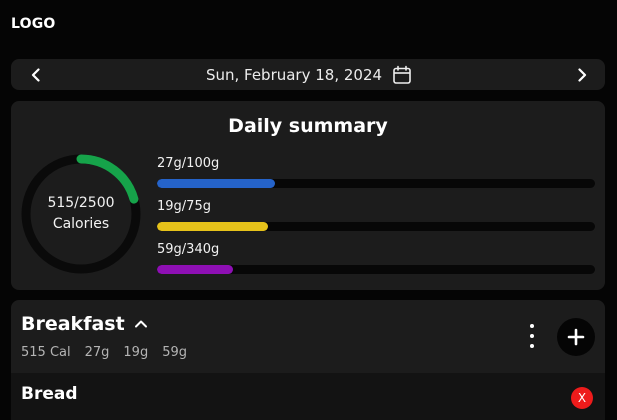 The width and height of the screenshot is (617, 420). I want to click on more-options-icon, so click(532, 336).